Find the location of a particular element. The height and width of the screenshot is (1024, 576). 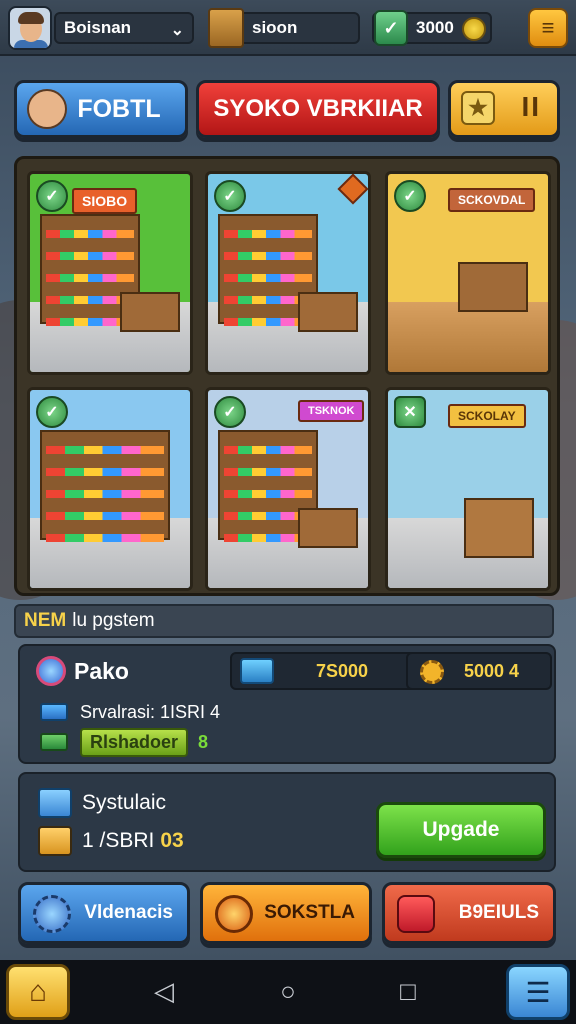

store-title-button: SYOKO VBRKIIAR is located at coordinates (318, 109).